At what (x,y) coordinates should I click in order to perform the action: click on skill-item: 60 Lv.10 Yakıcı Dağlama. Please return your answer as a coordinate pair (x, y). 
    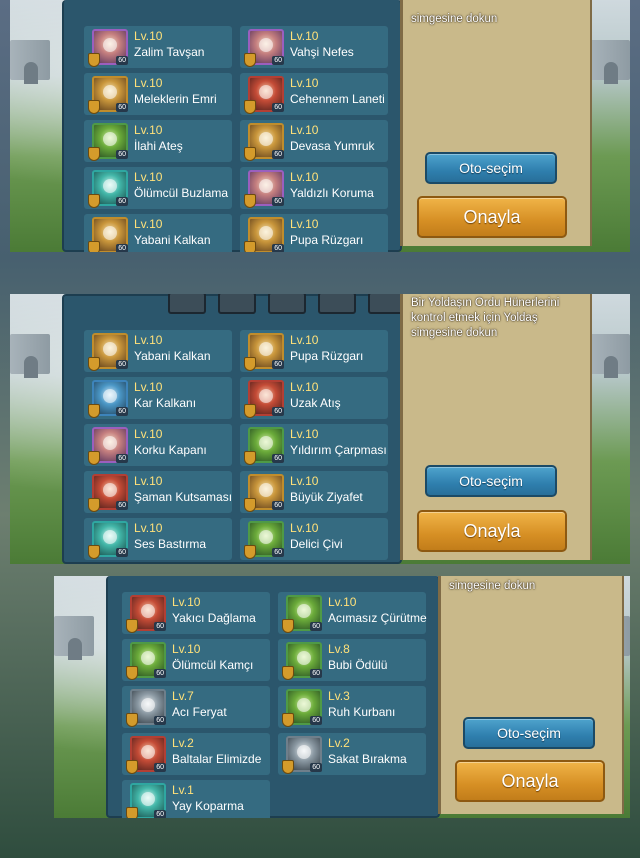
    Looking at the image, I should click on (196, 613).